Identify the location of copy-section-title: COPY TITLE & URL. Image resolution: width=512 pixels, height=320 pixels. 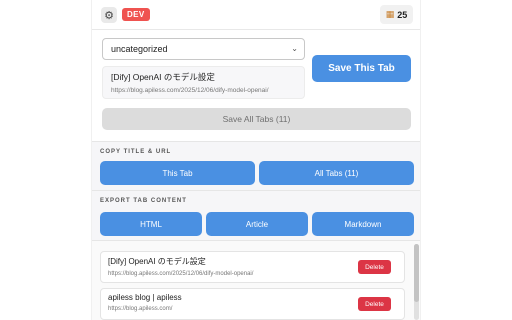
(136, 152).